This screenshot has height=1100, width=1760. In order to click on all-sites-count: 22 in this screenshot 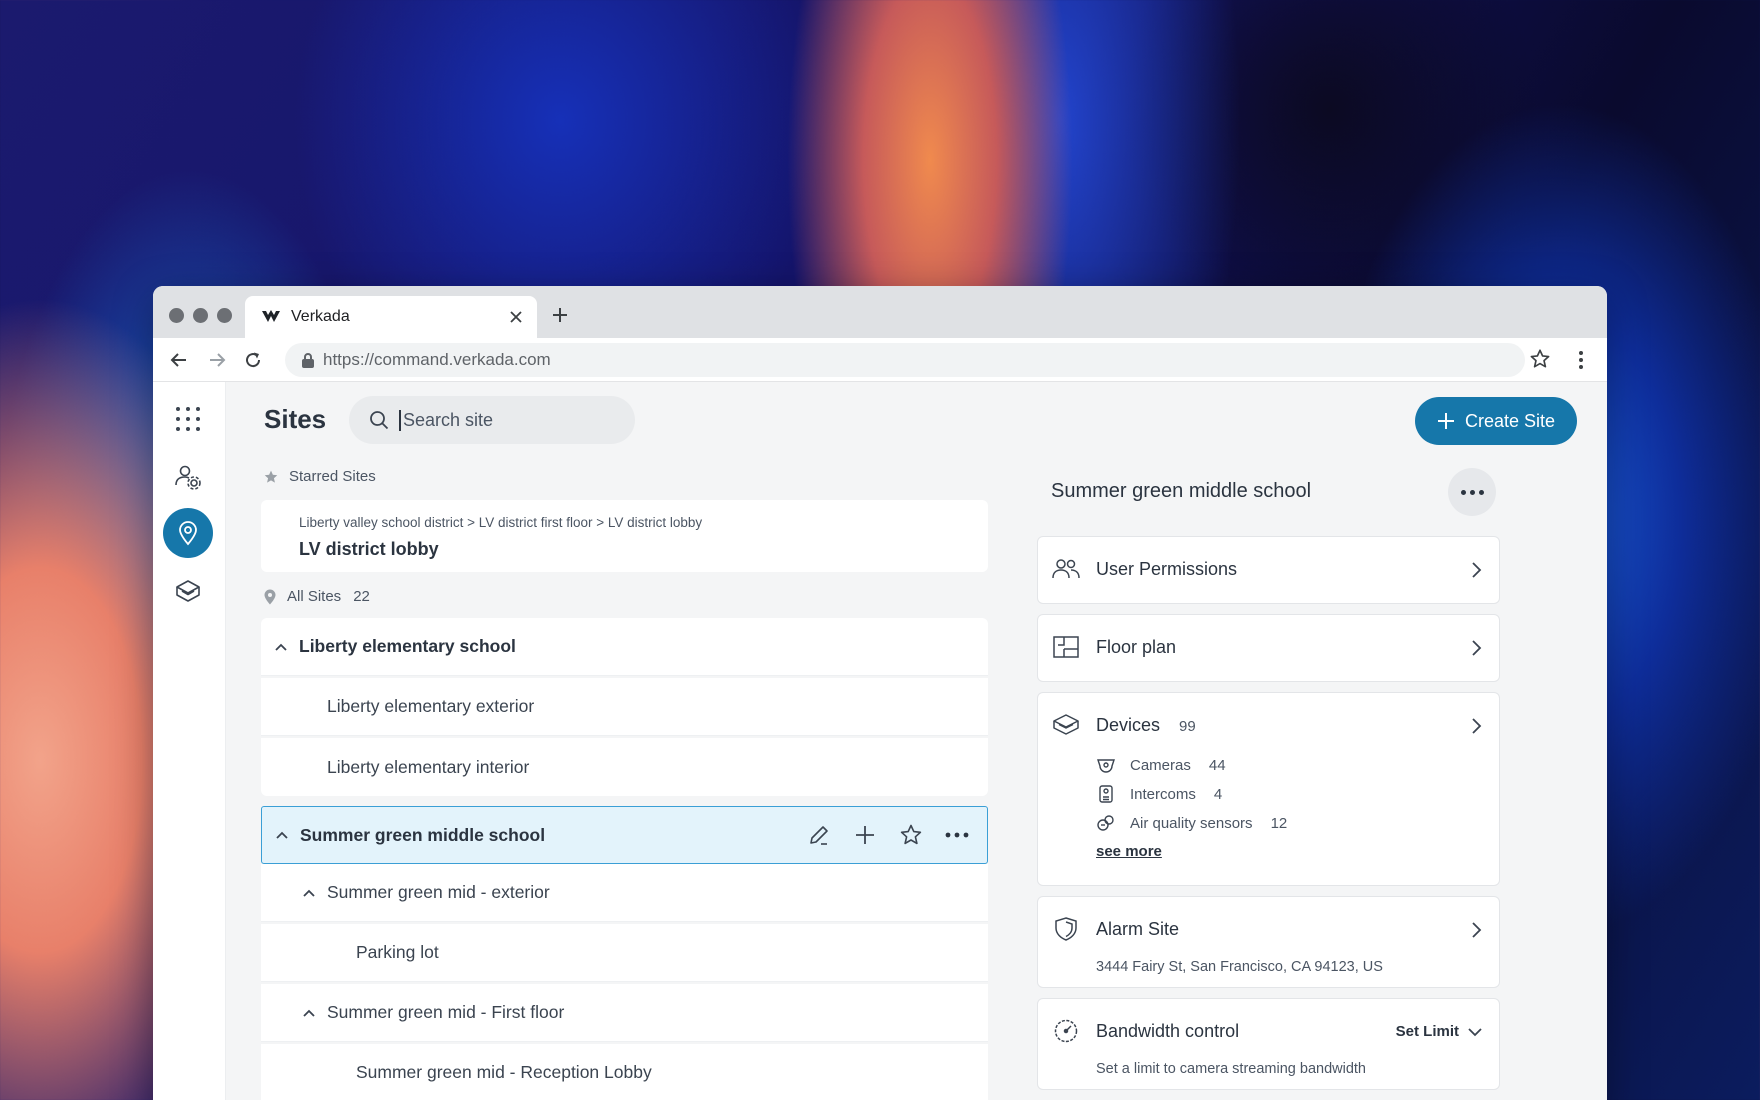, I will do `click(361, 596)`.